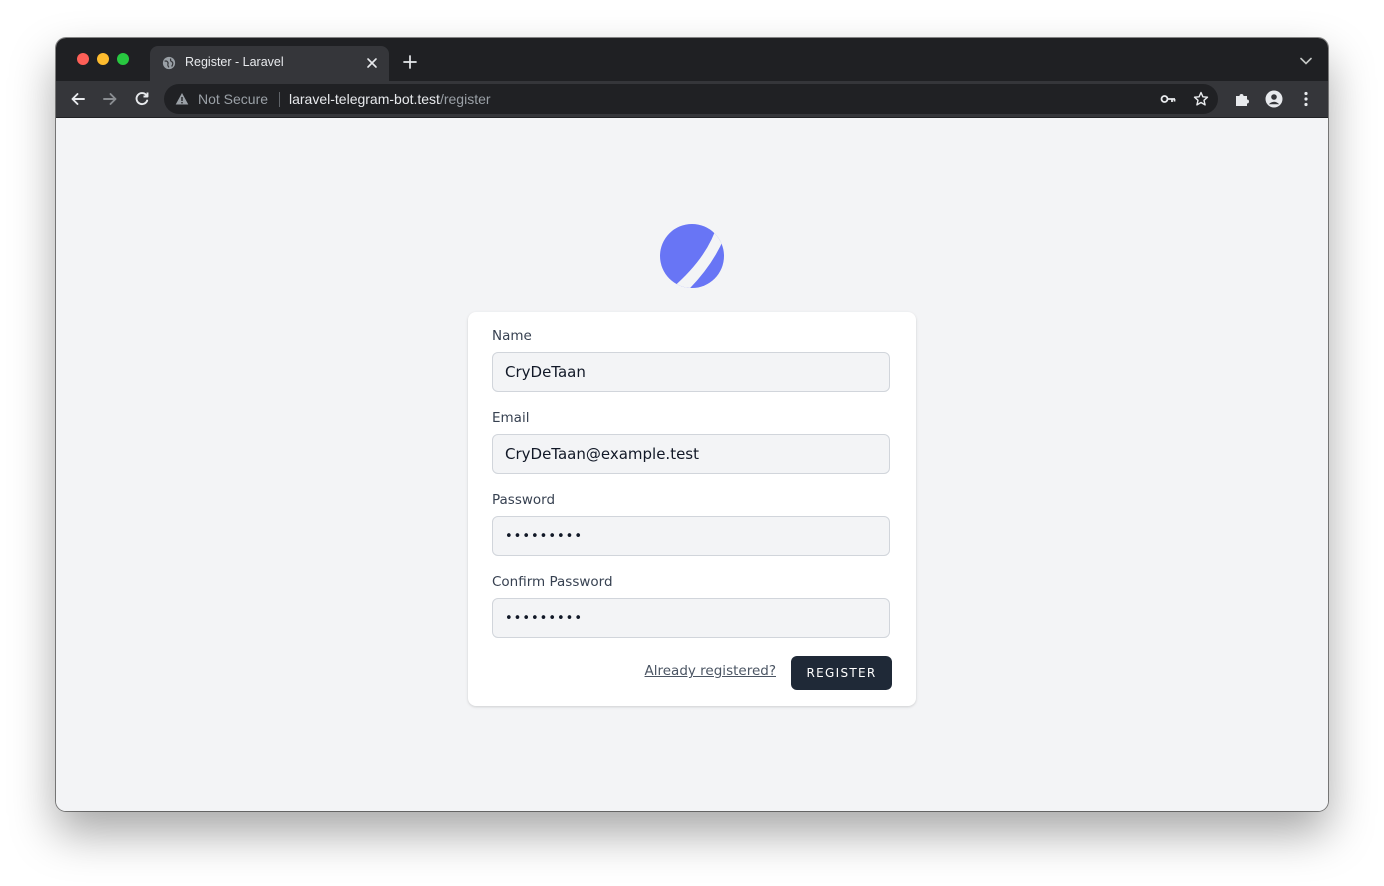  What do you see at coordinates (169, 63) in the screenshot?
I see `globe-icon` at bounding box center [169, 63].